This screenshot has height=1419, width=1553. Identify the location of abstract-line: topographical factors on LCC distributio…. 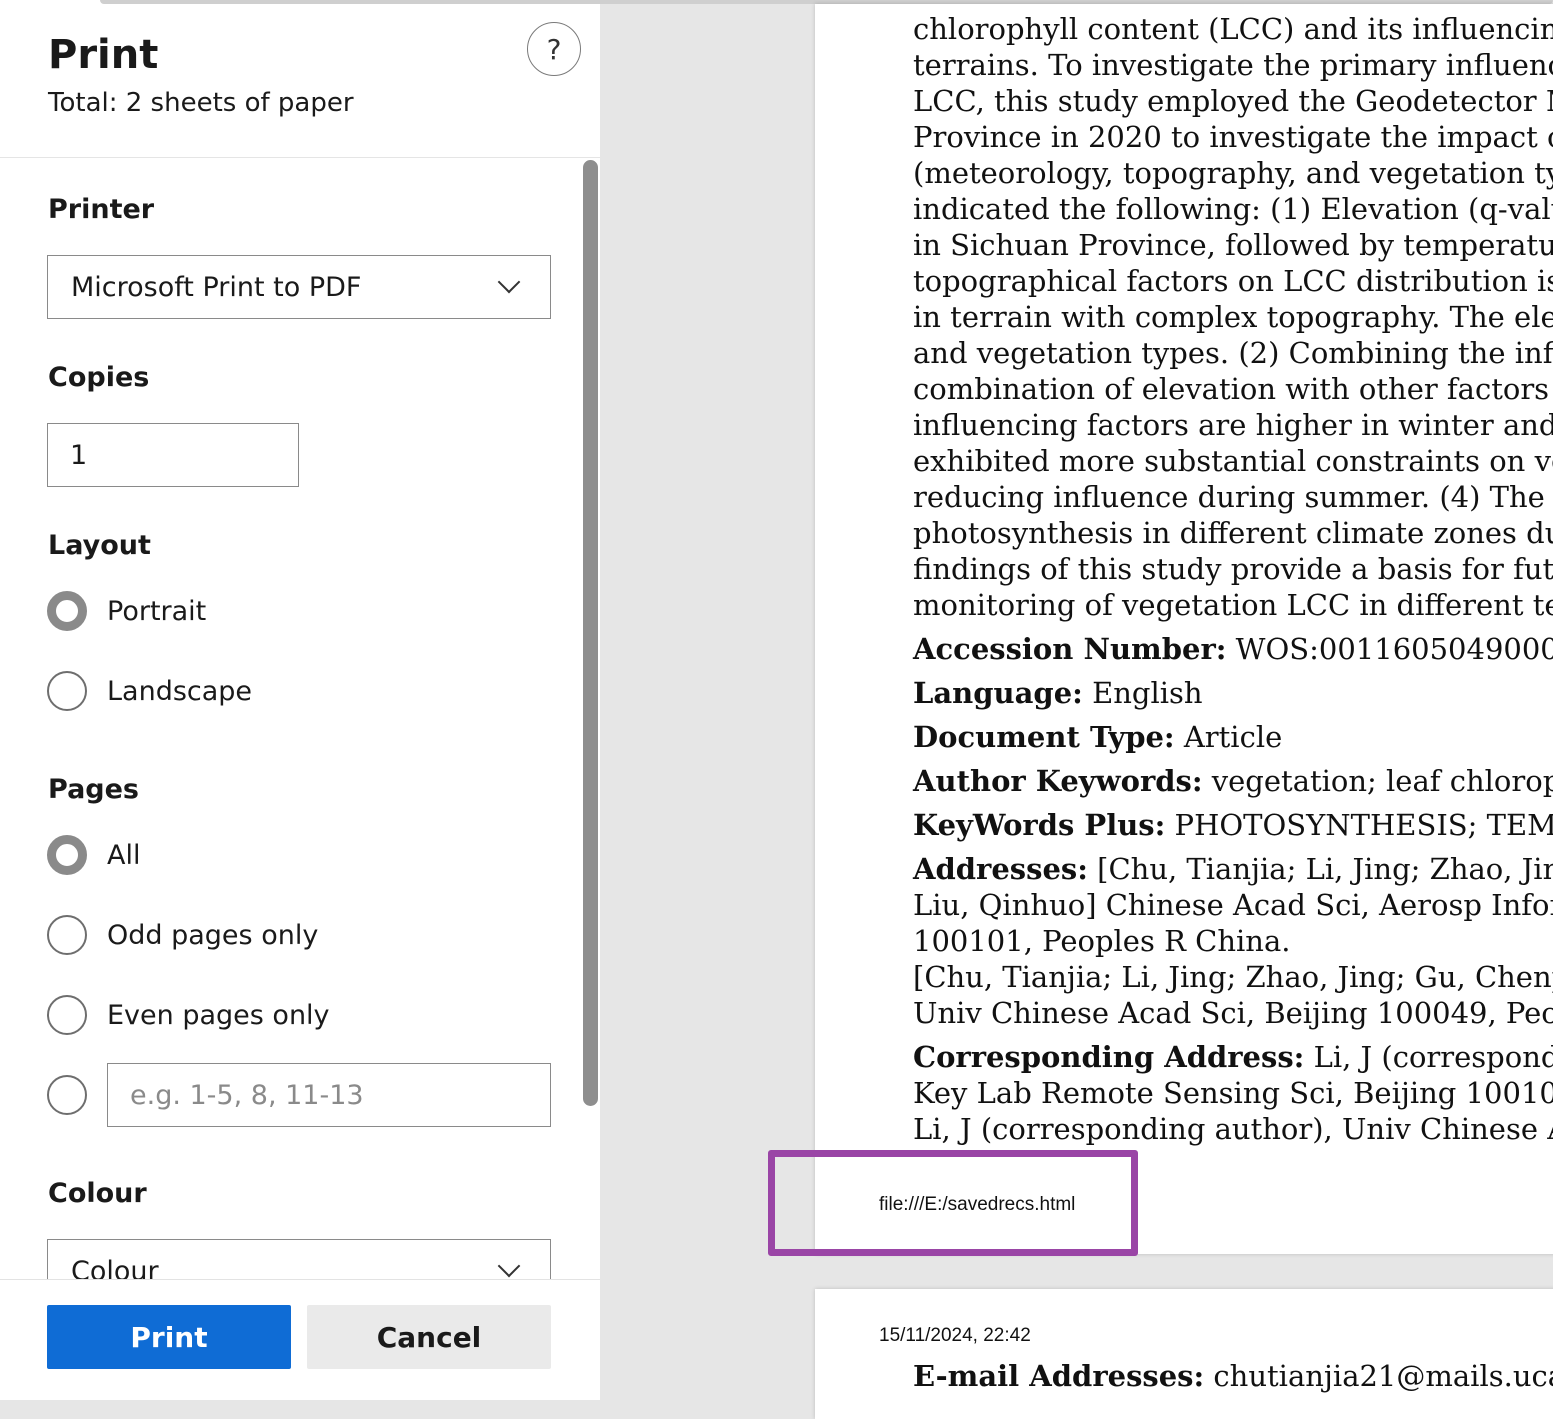
(1233, 281).